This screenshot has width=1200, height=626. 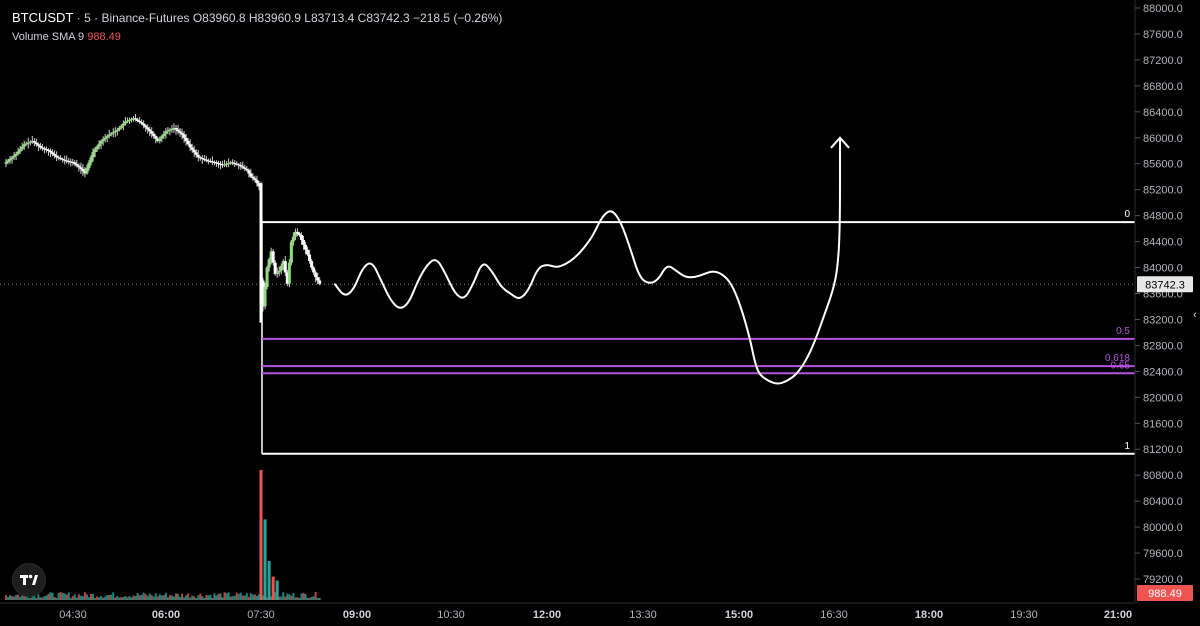 What do you see at coordinates (1163, 35) in the screenshot?
I see `price-tick-label: 87600.0` at bounding box center [1163, 35].